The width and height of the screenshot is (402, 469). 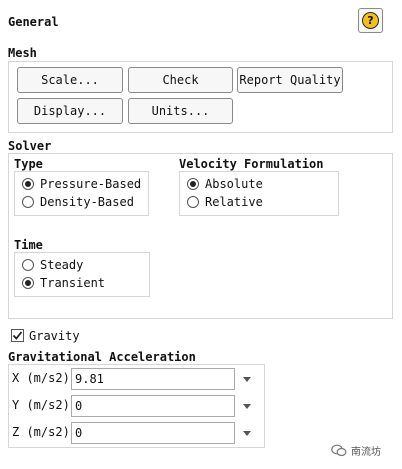 I want to click on radio-label: Absolute, so click(x=234, y=184).